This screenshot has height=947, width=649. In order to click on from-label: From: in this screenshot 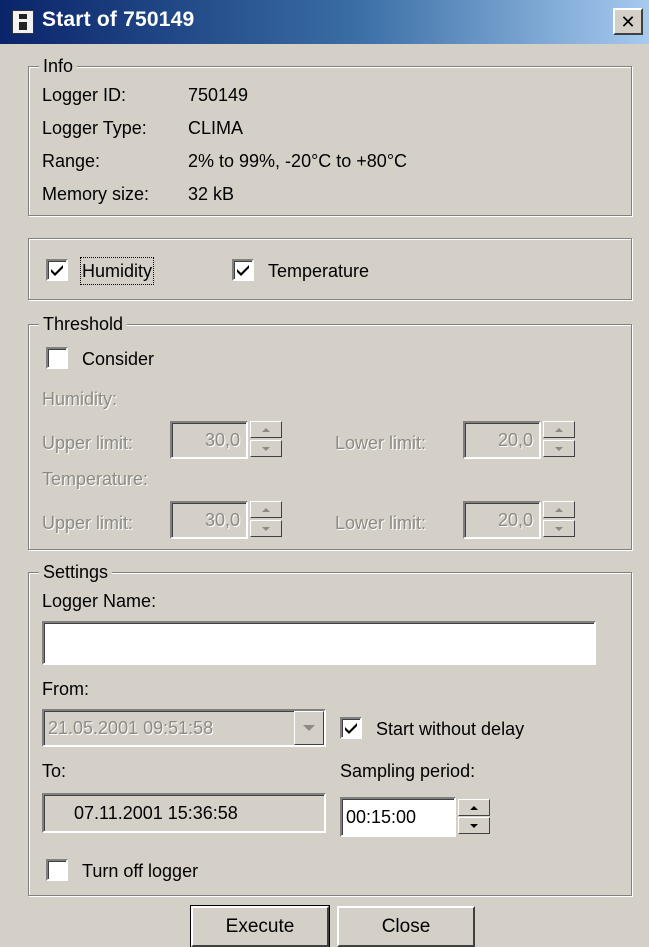, I will do `click(65, 689)`.